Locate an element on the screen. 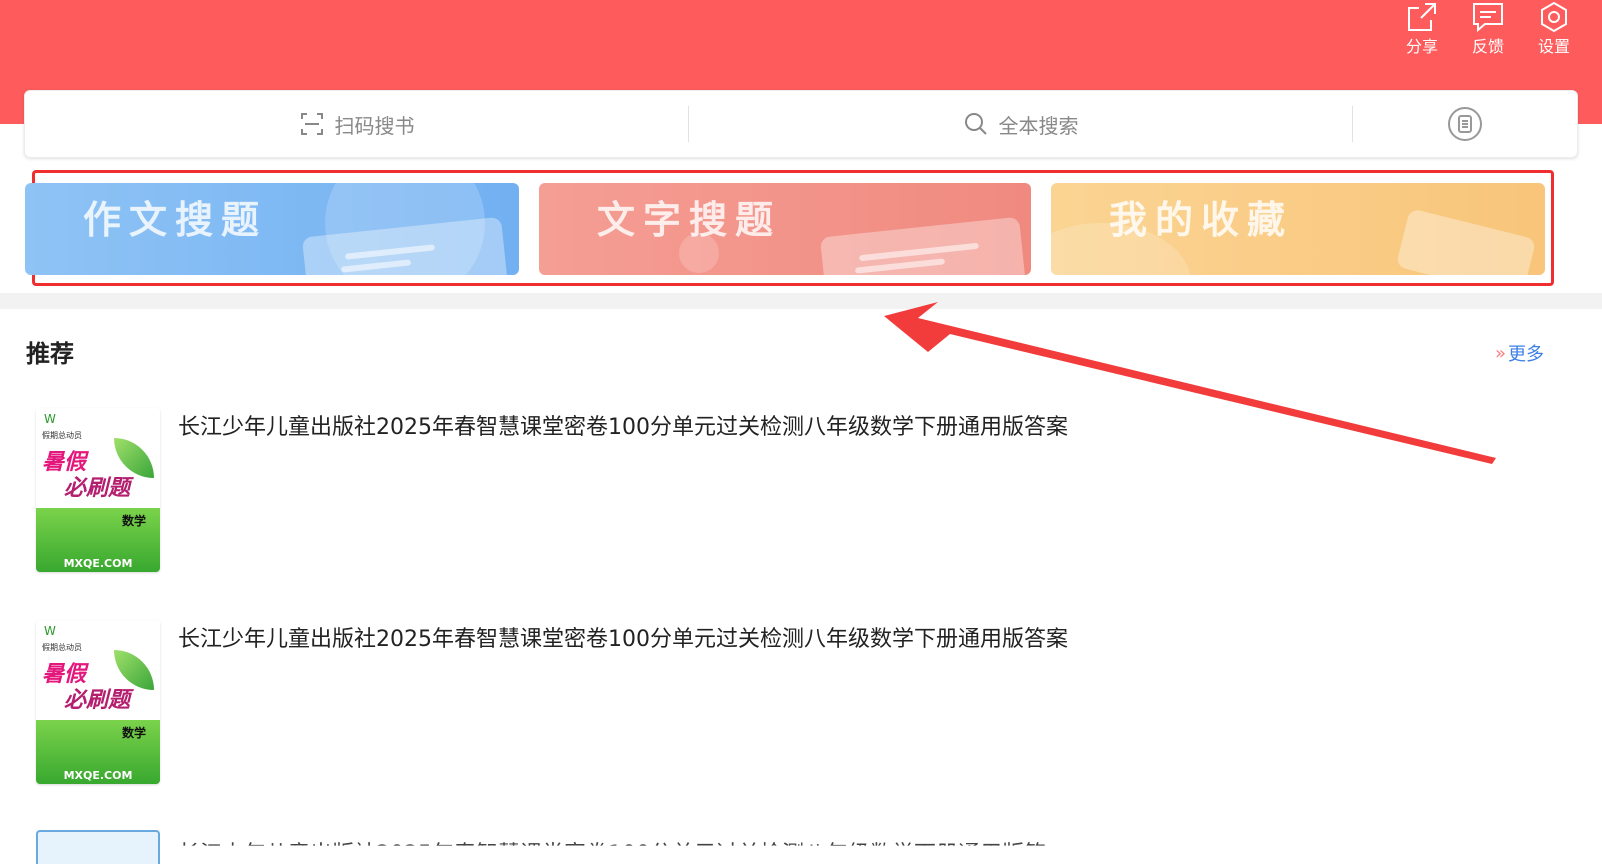  feedback-icon is located at coordinates (1488, 18).